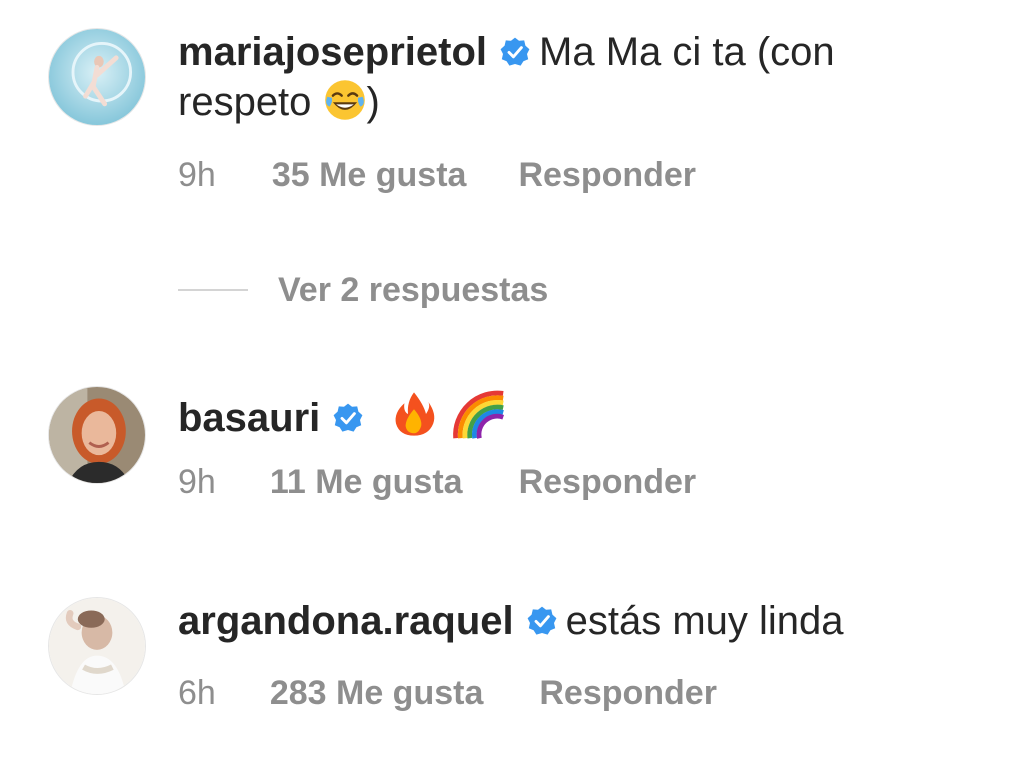  What do you see at coordinates (345, 100) in the screenshot?
I see `face-with-tears-of-joy-icon` at bounding box center [345, 100].